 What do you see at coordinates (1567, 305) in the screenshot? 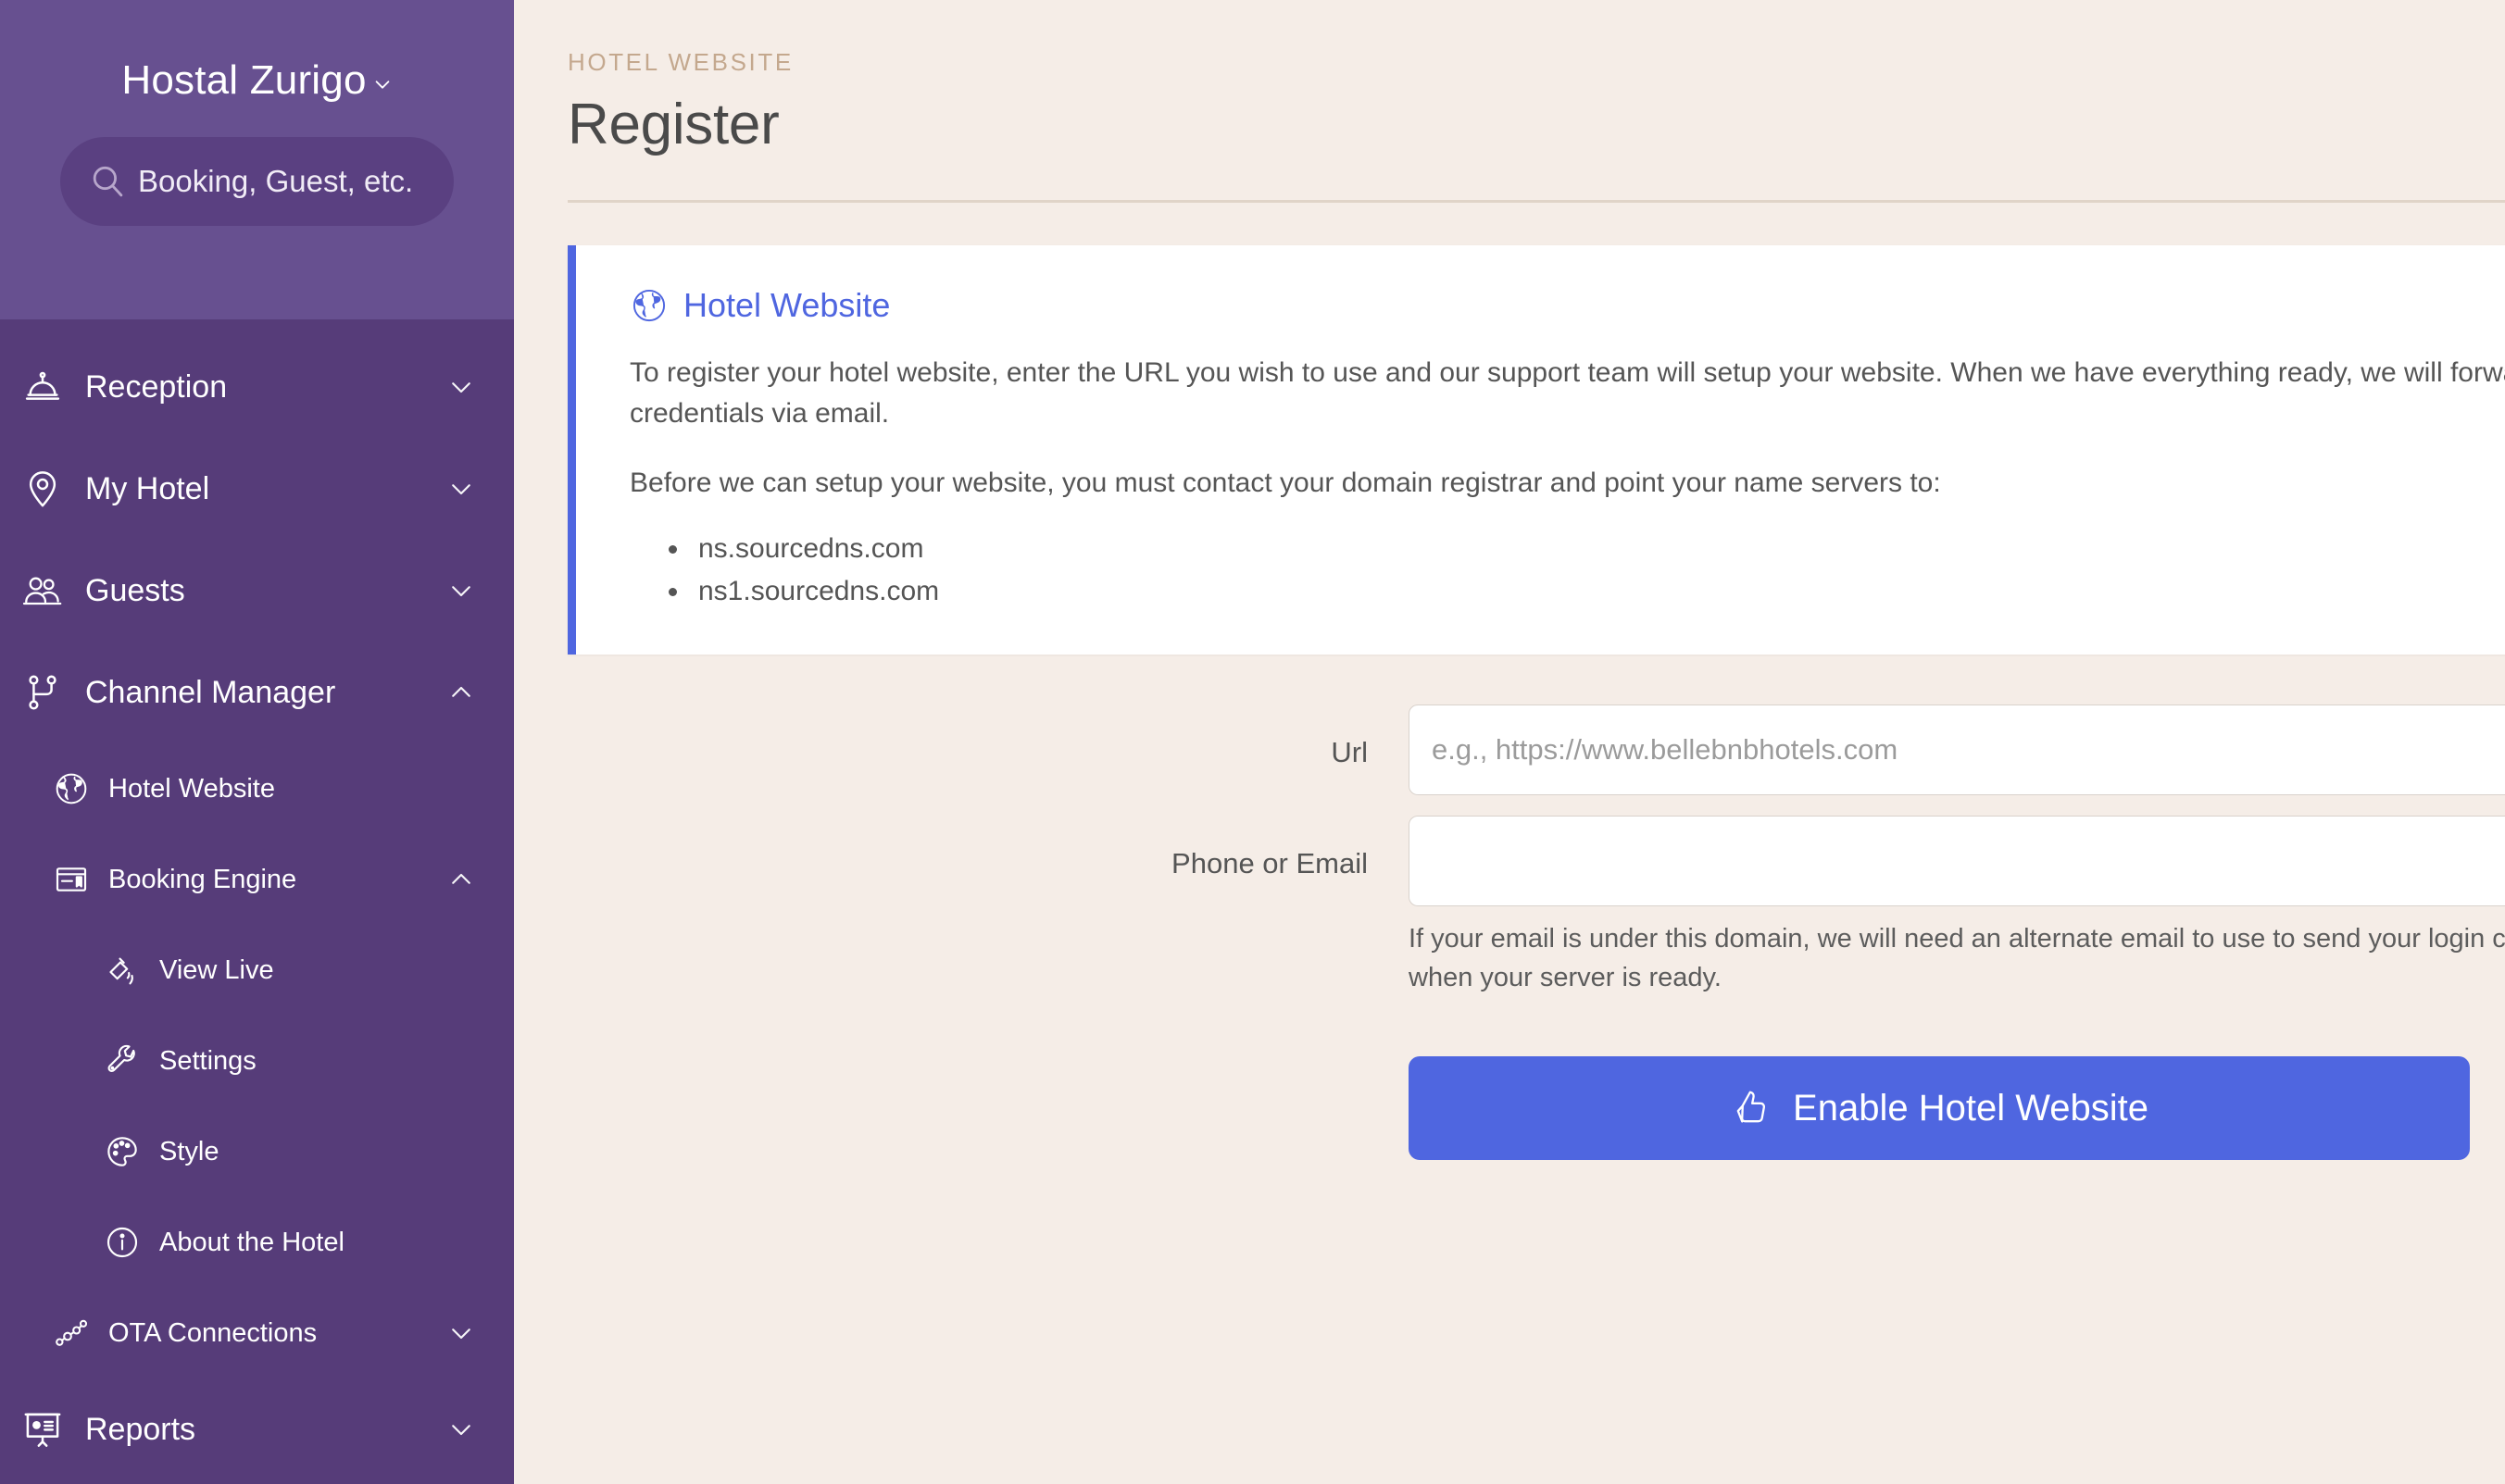
I see `info-card-header: Hotel Website` at bounding box center [1567, 305].